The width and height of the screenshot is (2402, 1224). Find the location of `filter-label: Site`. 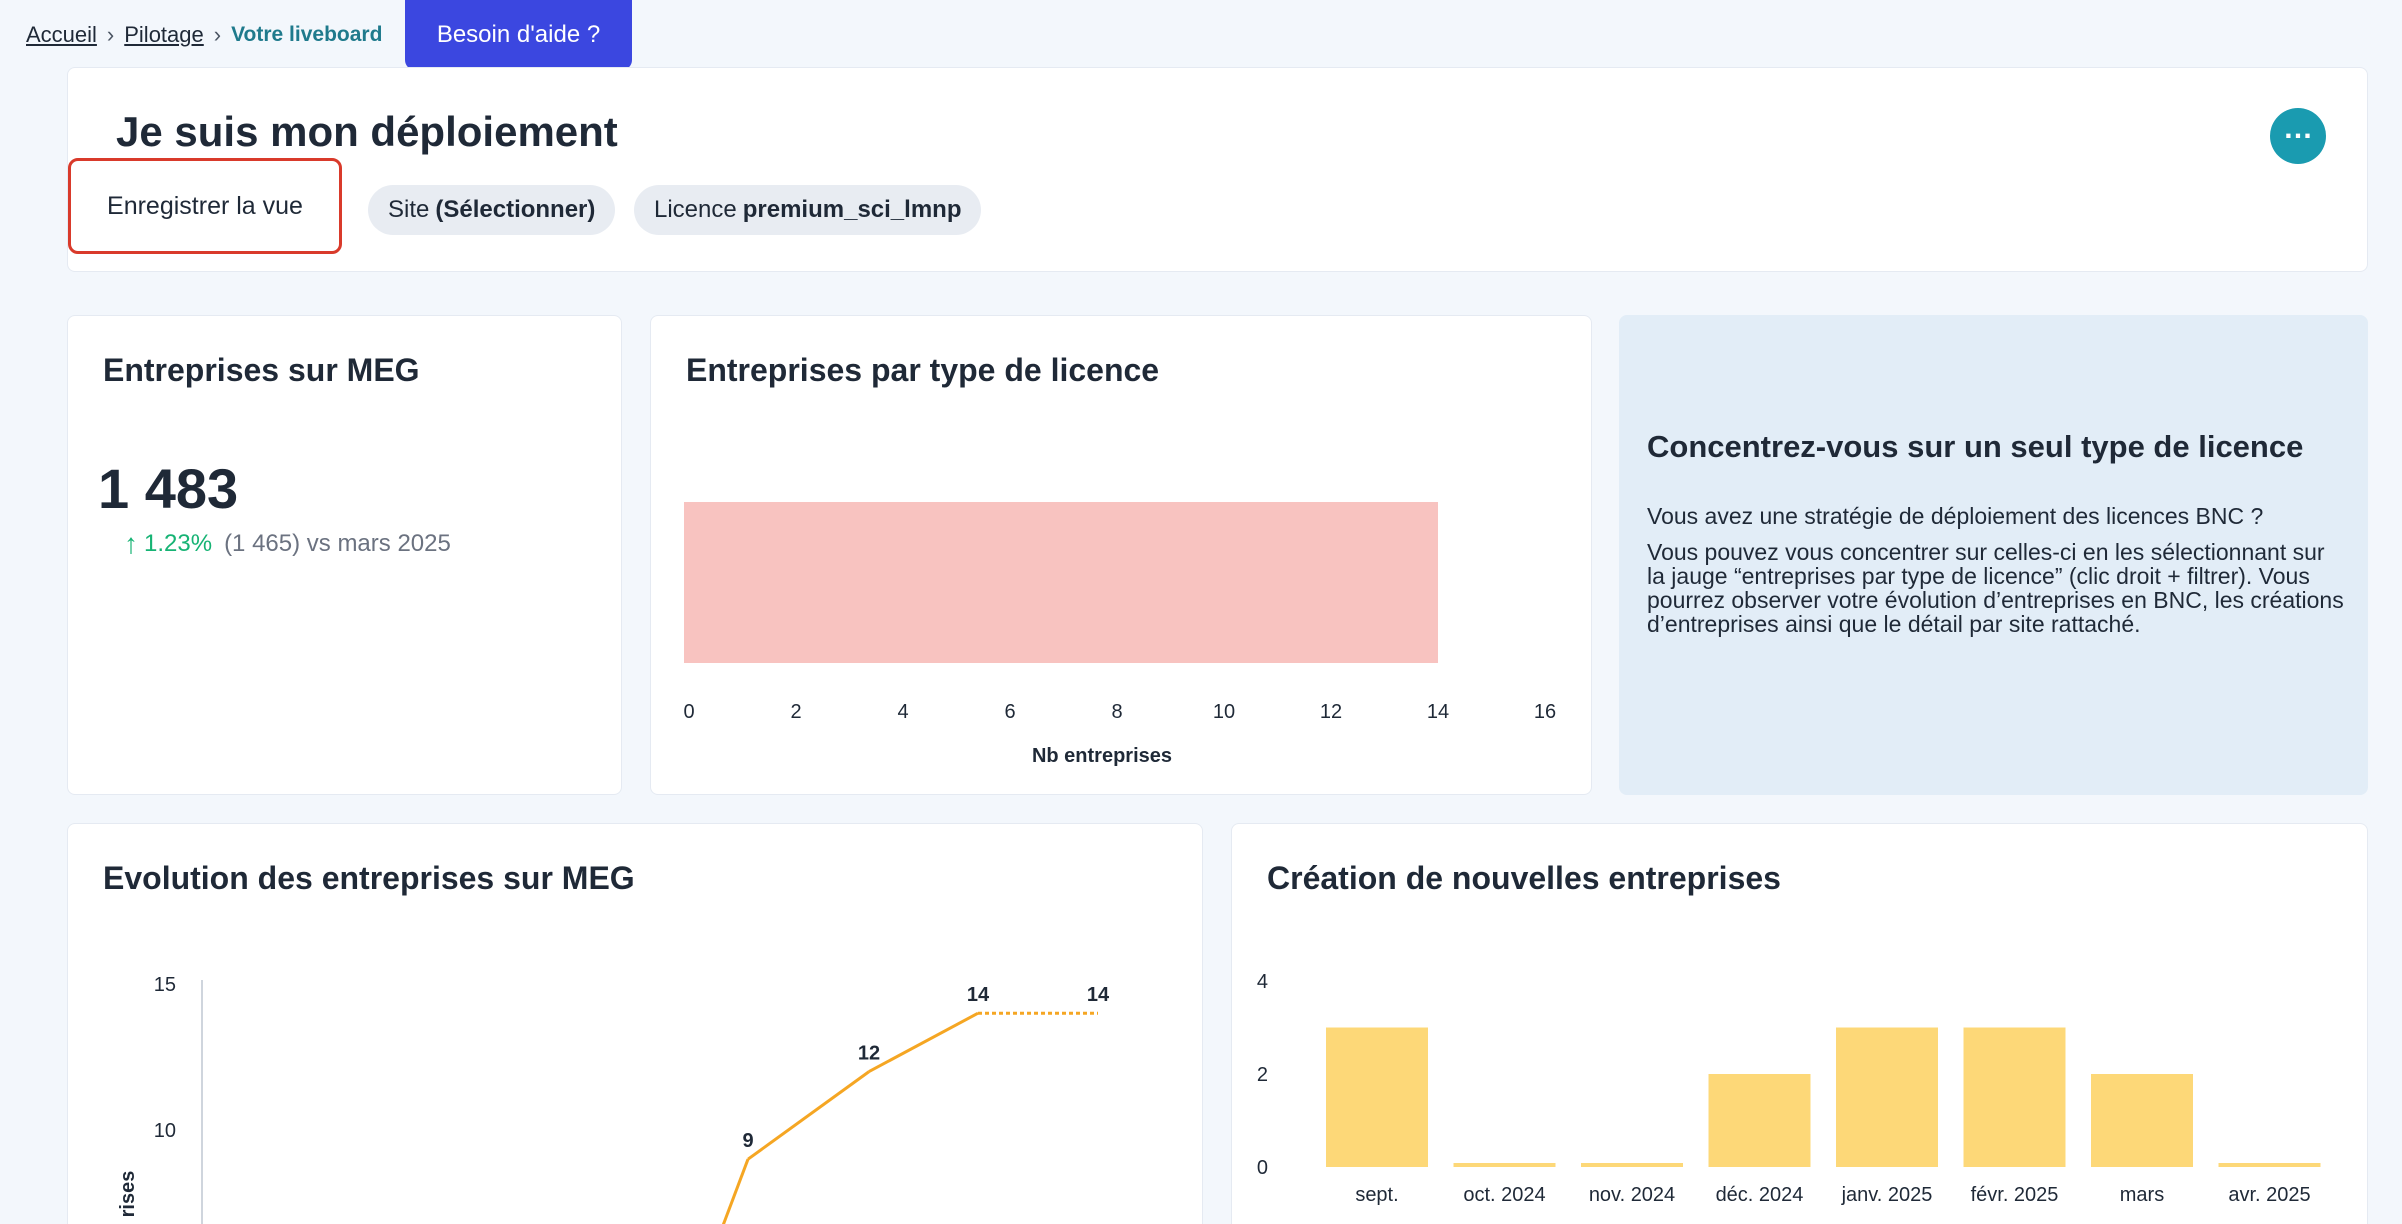

filter-label: Site is located at coordinates (409, 209).